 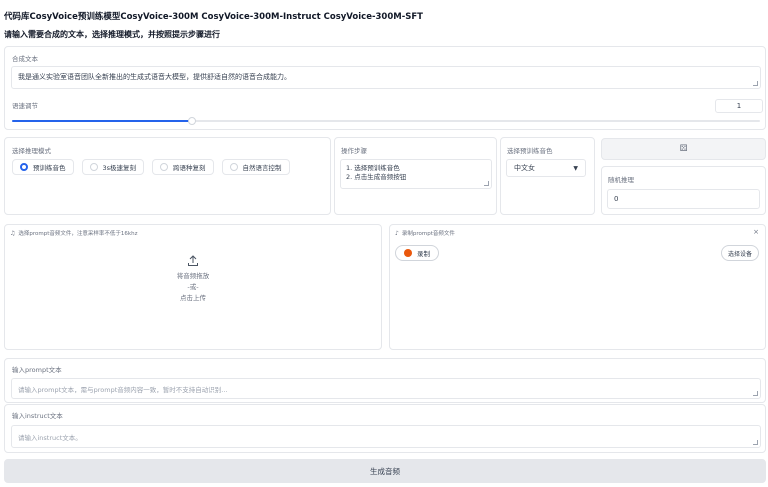 I want to click on record-button-label: 录制, so click(x=423, y=254).